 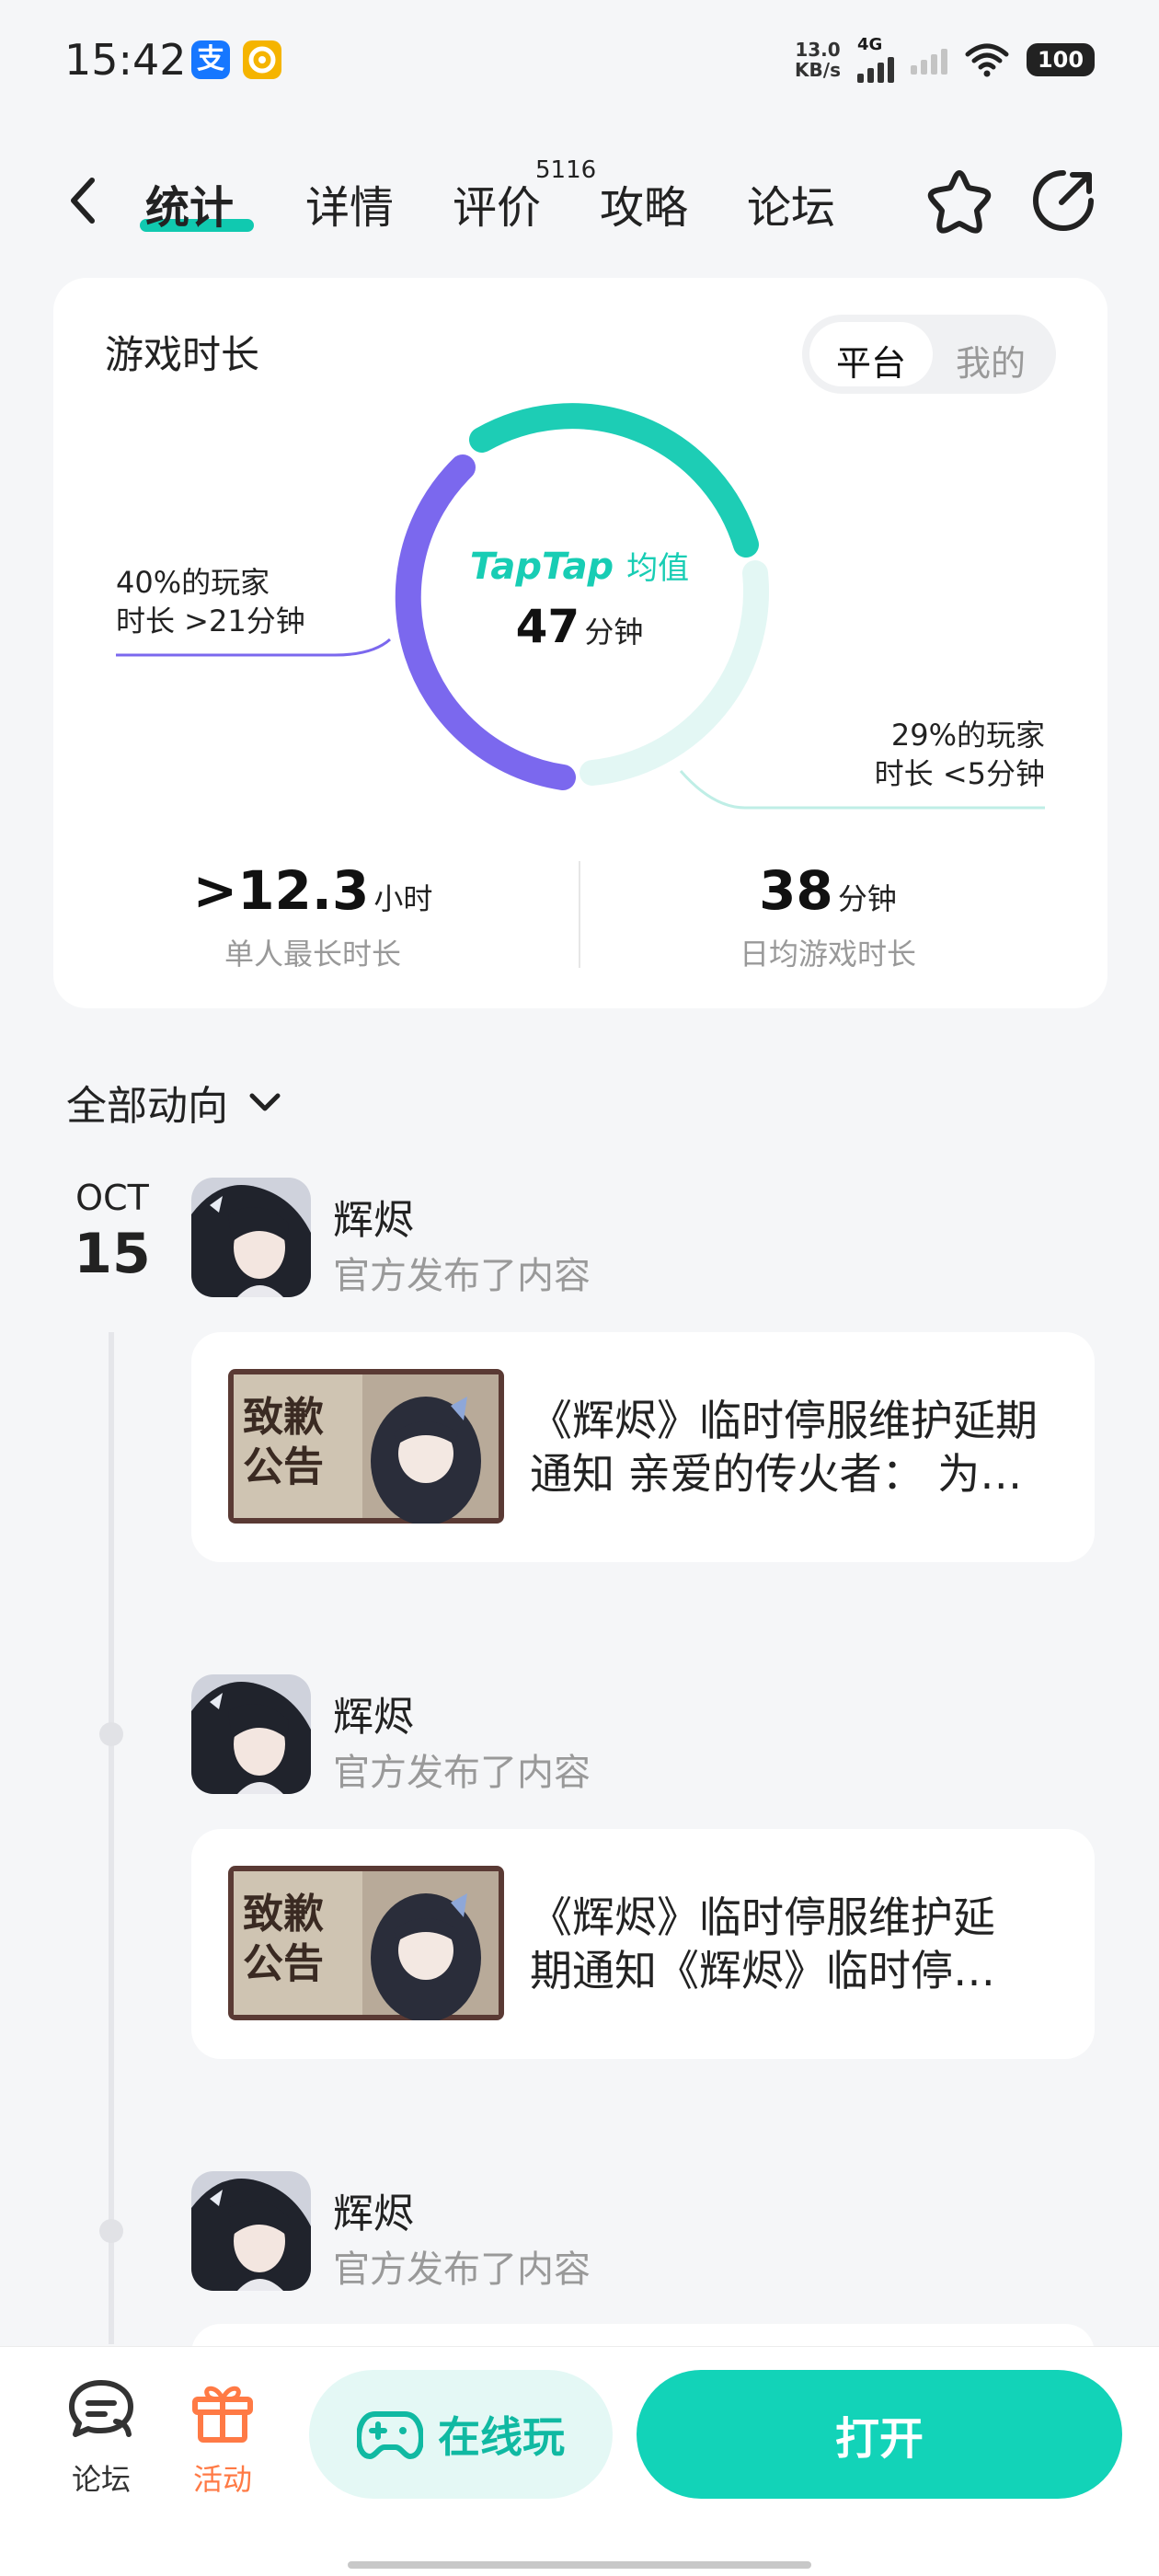 What do you see at coordinates (210, 601) in the screenshot?
I see `left-annotation: 40%的玩家 时长 >21分钟` at bounding box center [210, 601].